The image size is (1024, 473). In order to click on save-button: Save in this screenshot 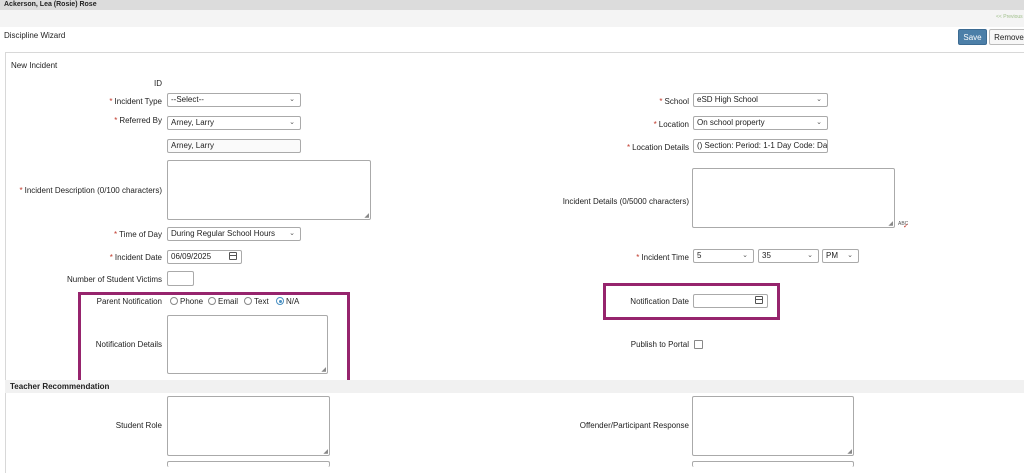, I will do `click(972, 37)`.